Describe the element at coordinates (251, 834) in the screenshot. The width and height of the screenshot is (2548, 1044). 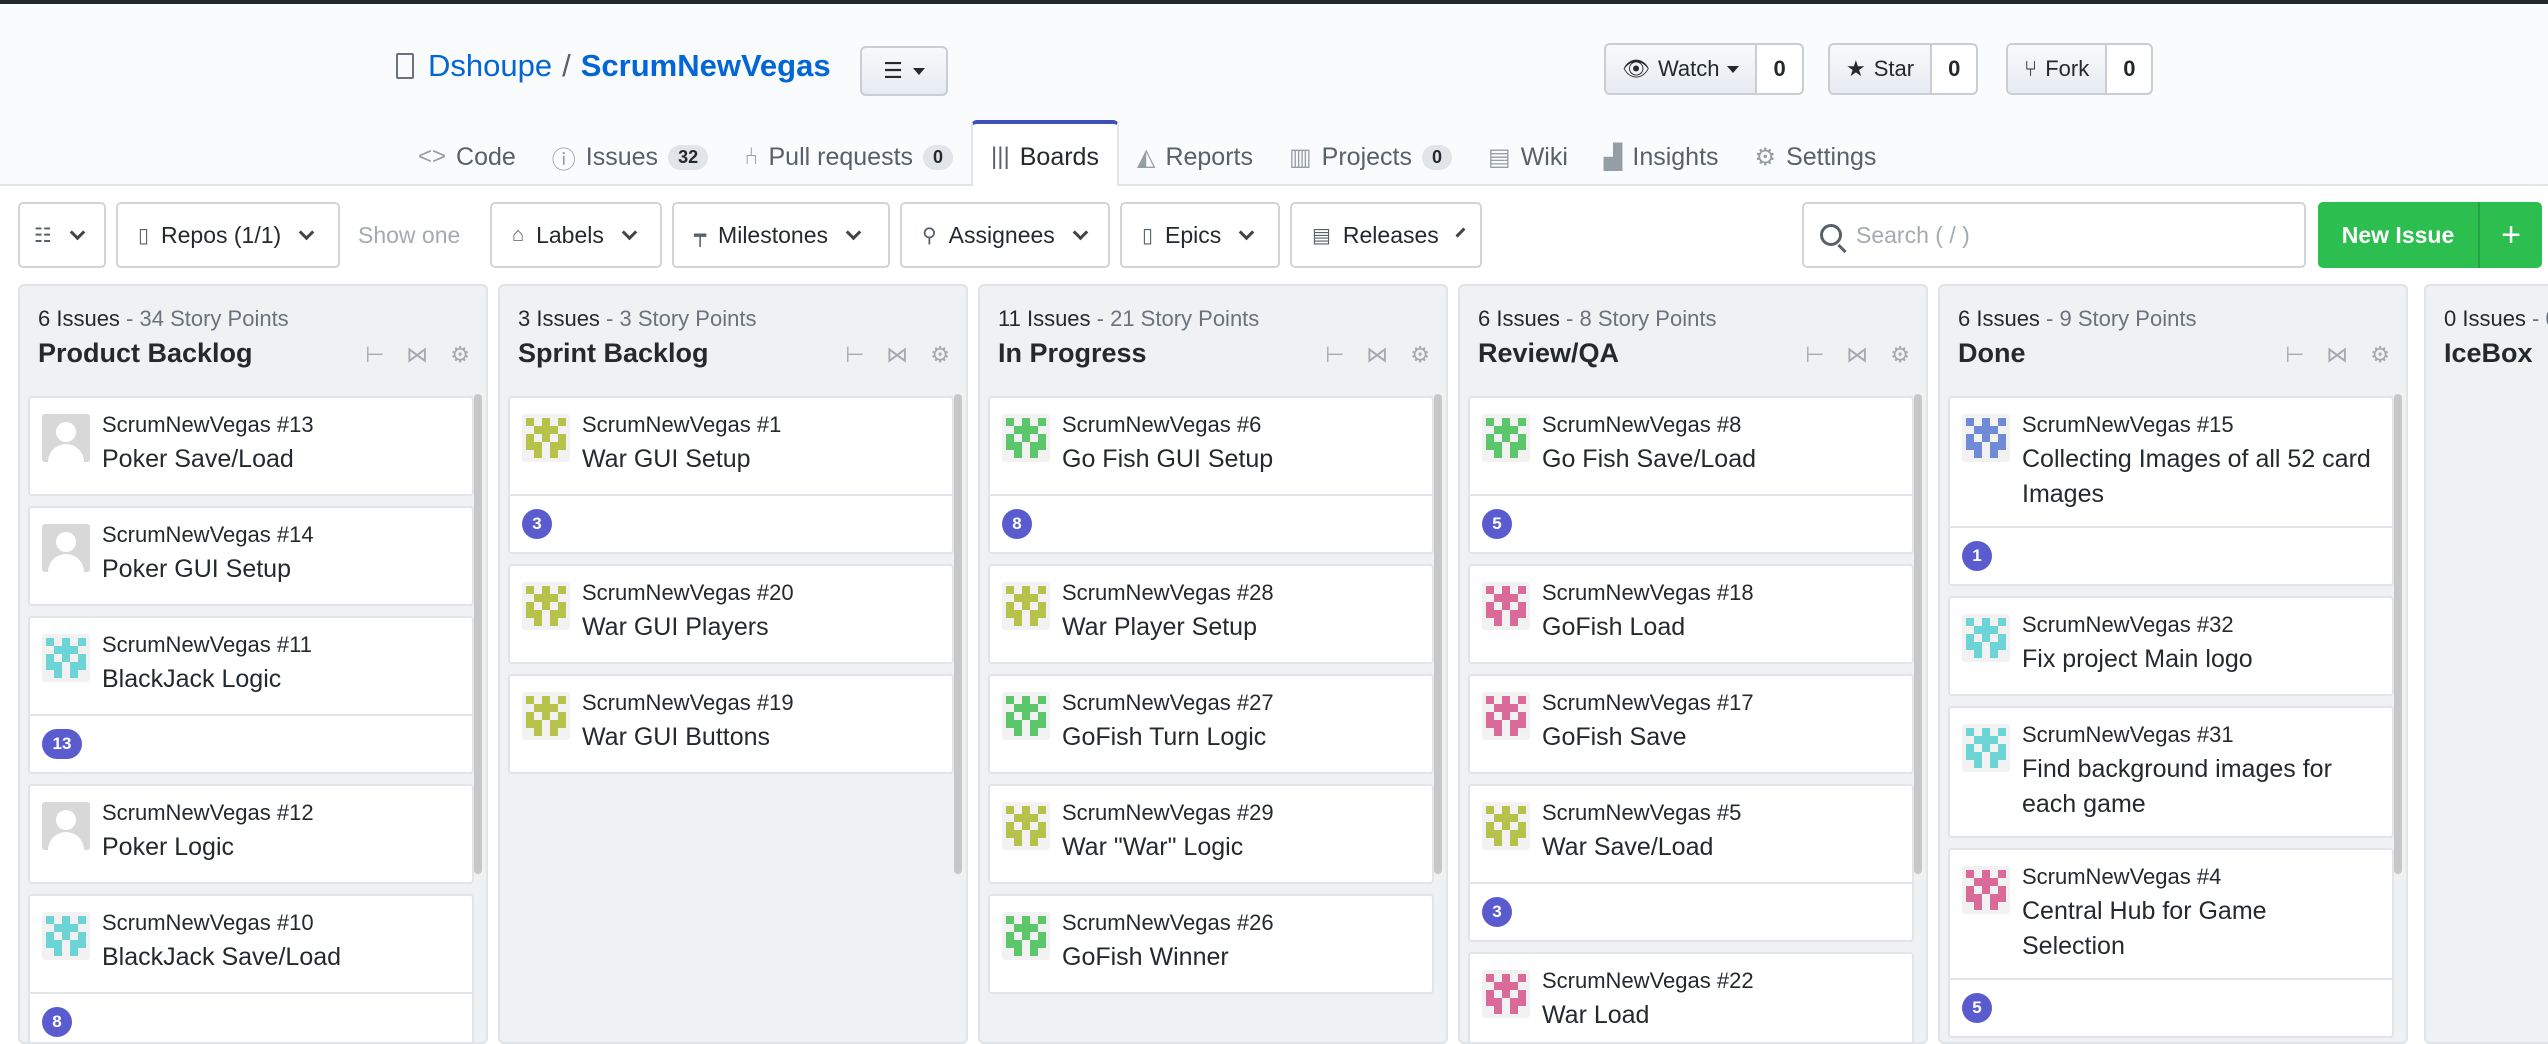
I see `issue-card: ScrumNewVegas #12 Poker Logic` at that location.